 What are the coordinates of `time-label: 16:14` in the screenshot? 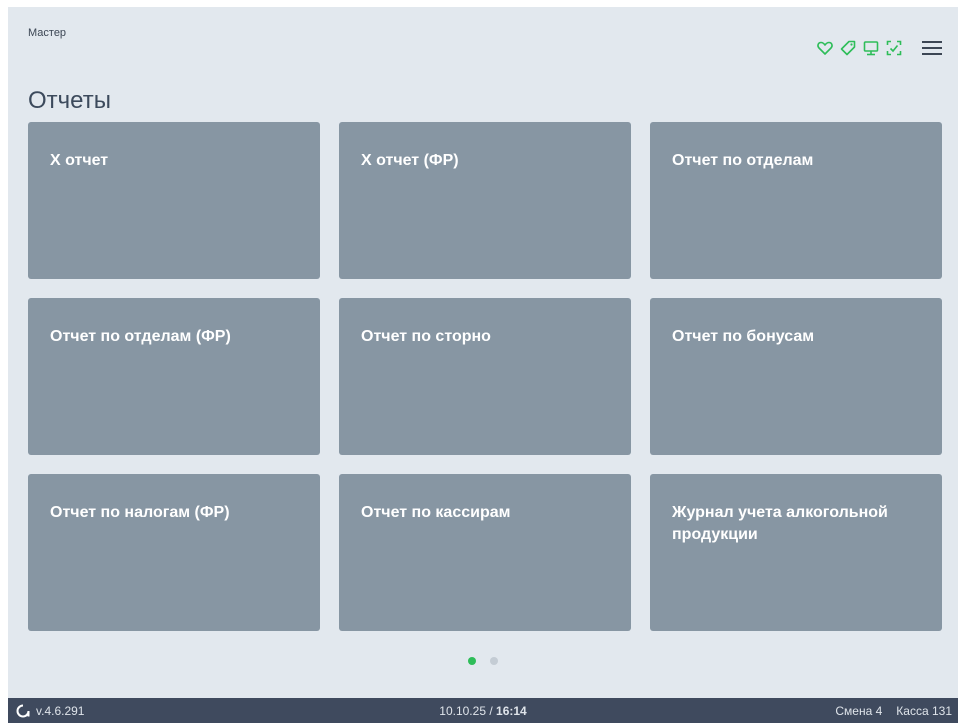 It's located at (511, 710).